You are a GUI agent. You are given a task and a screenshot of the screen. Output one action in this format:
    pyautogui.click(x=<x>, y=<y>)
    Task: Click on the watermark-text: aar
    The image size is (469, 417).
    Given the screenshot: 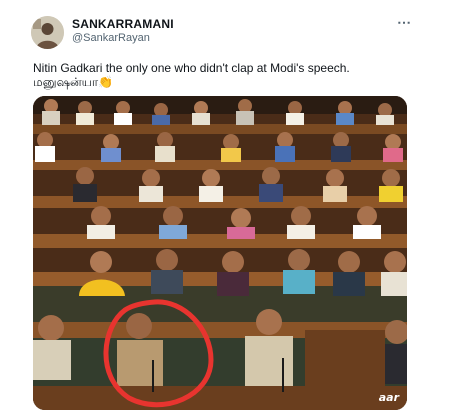 What is the action you would take?
    pyautogui.click(x=388, y=397)
    